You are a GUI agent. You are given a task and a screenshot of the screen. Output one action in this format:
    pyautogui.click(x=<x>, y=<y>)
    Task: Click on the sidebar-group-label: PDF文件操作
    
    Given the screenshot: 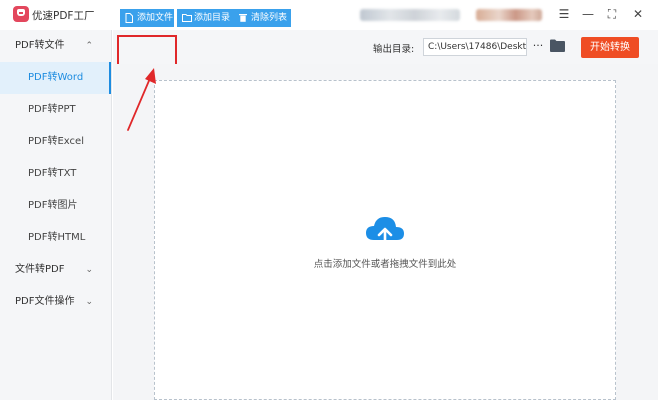 What is the action you would take?
    pyautogui.click(x=45, y=301)
    